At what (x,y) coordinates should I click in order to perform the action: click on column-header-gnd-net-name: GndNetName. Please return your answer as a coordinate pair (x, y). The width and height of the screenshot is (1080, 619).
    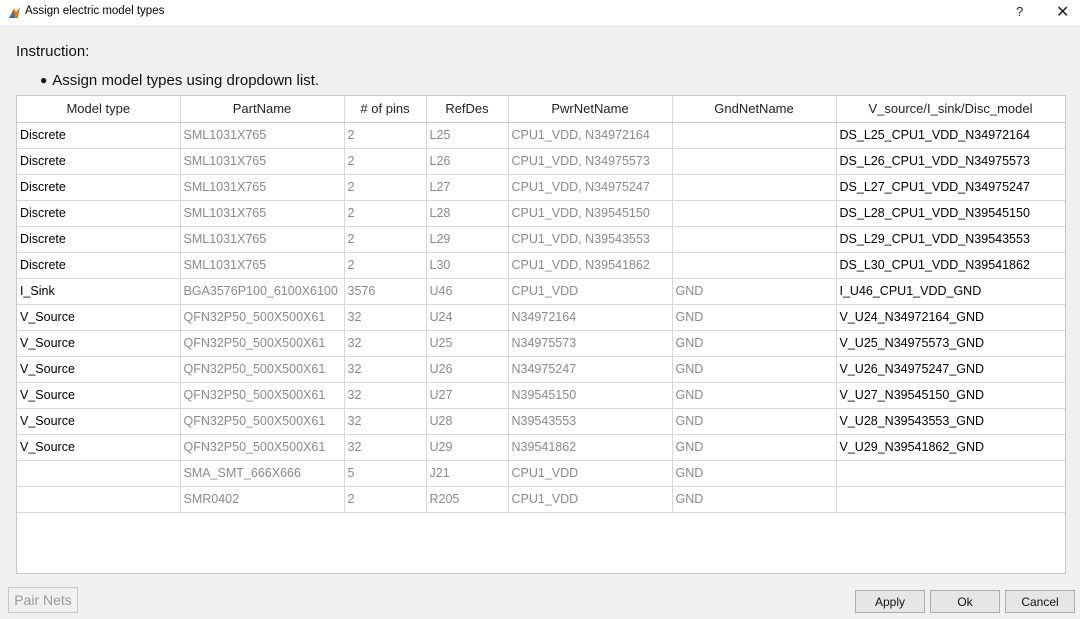
    Looking at the image, I should click on (754, 109).